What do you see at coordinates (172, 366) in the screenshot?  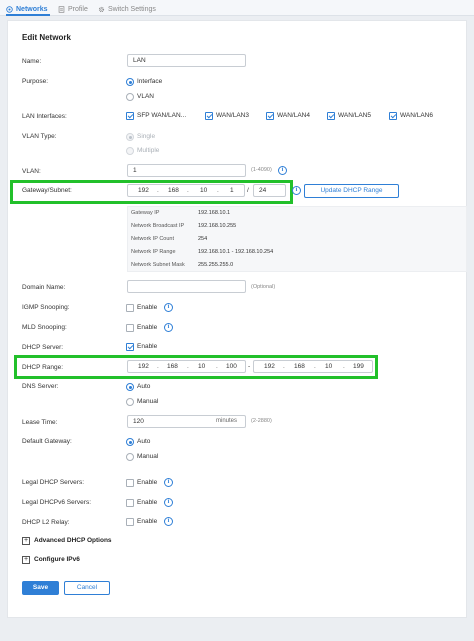 I see `dhcp-start-octet-2: 168` at bounding box center [172, 366].